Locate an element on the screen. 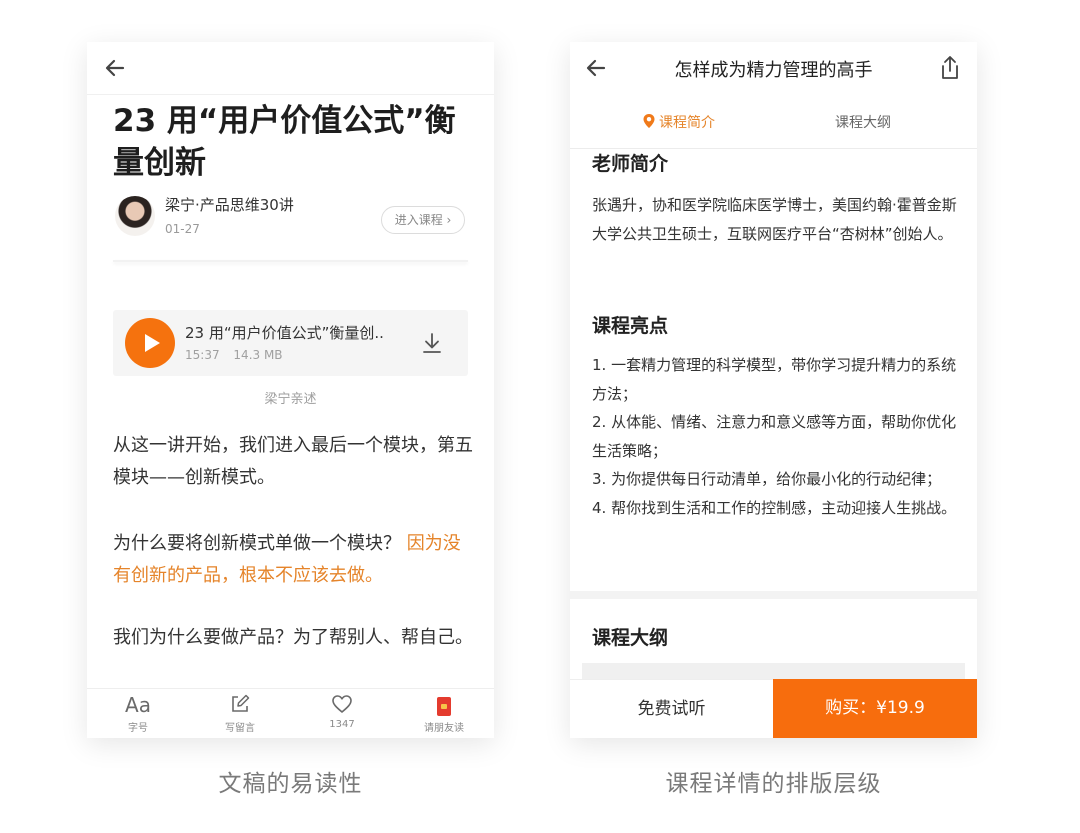 The width and height of the screenshot is (1080, 833). divider is located at coordinates (290, 261).